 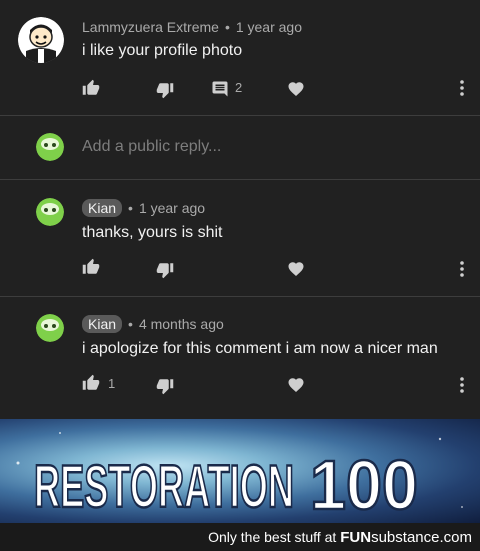 I want to click on comment-time: 1 year ago, so click(x=269, y=27).